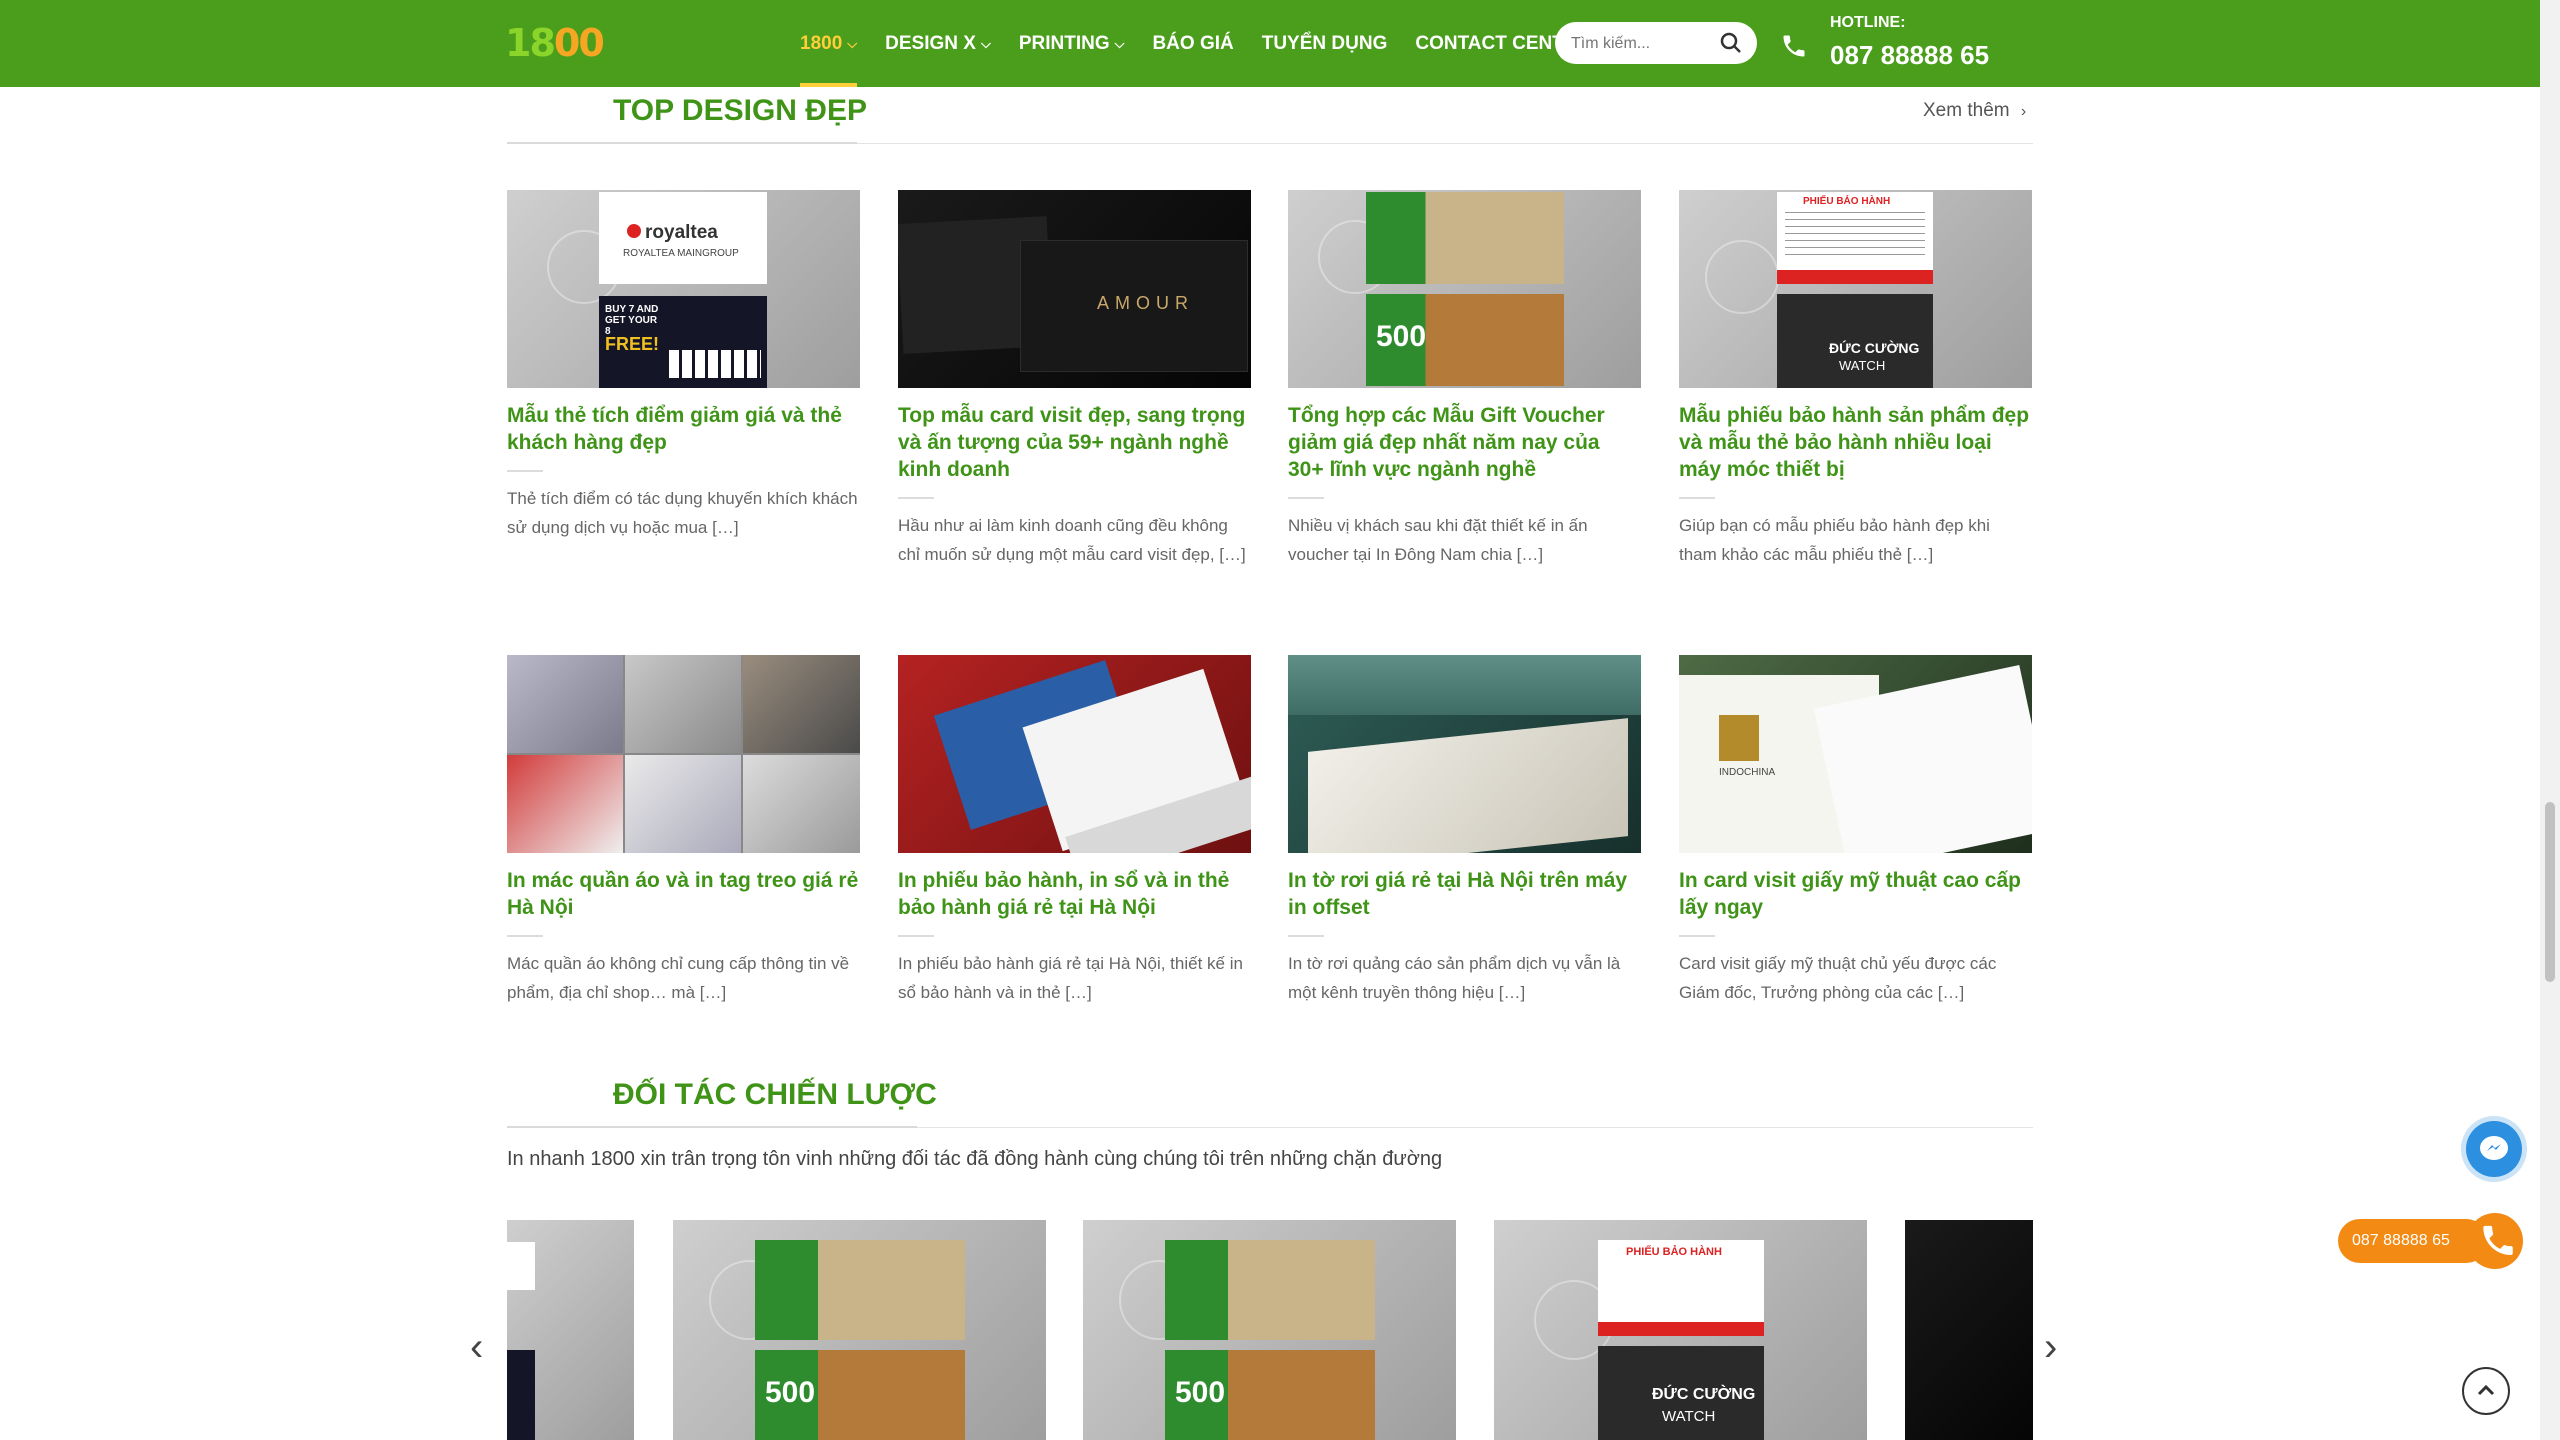 This screenshot has width=2560, height=1440. Describe the element at coordinates (1731, 43) in the screenshot. I see `search-icon` at that location.